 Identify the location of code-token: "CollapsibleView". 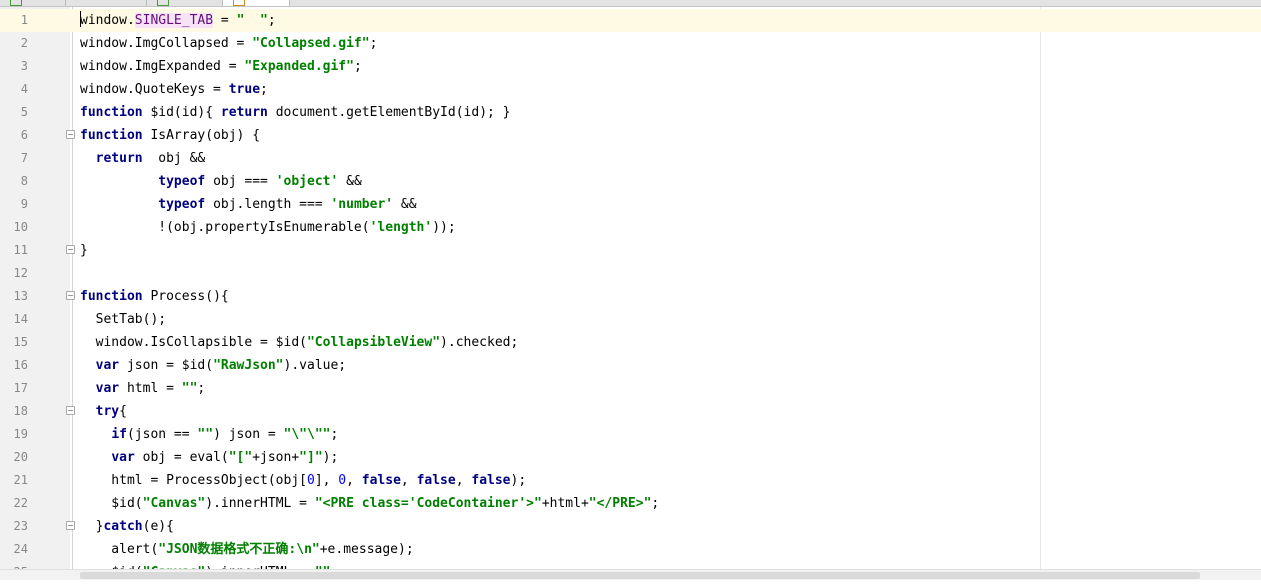
(373, 342).